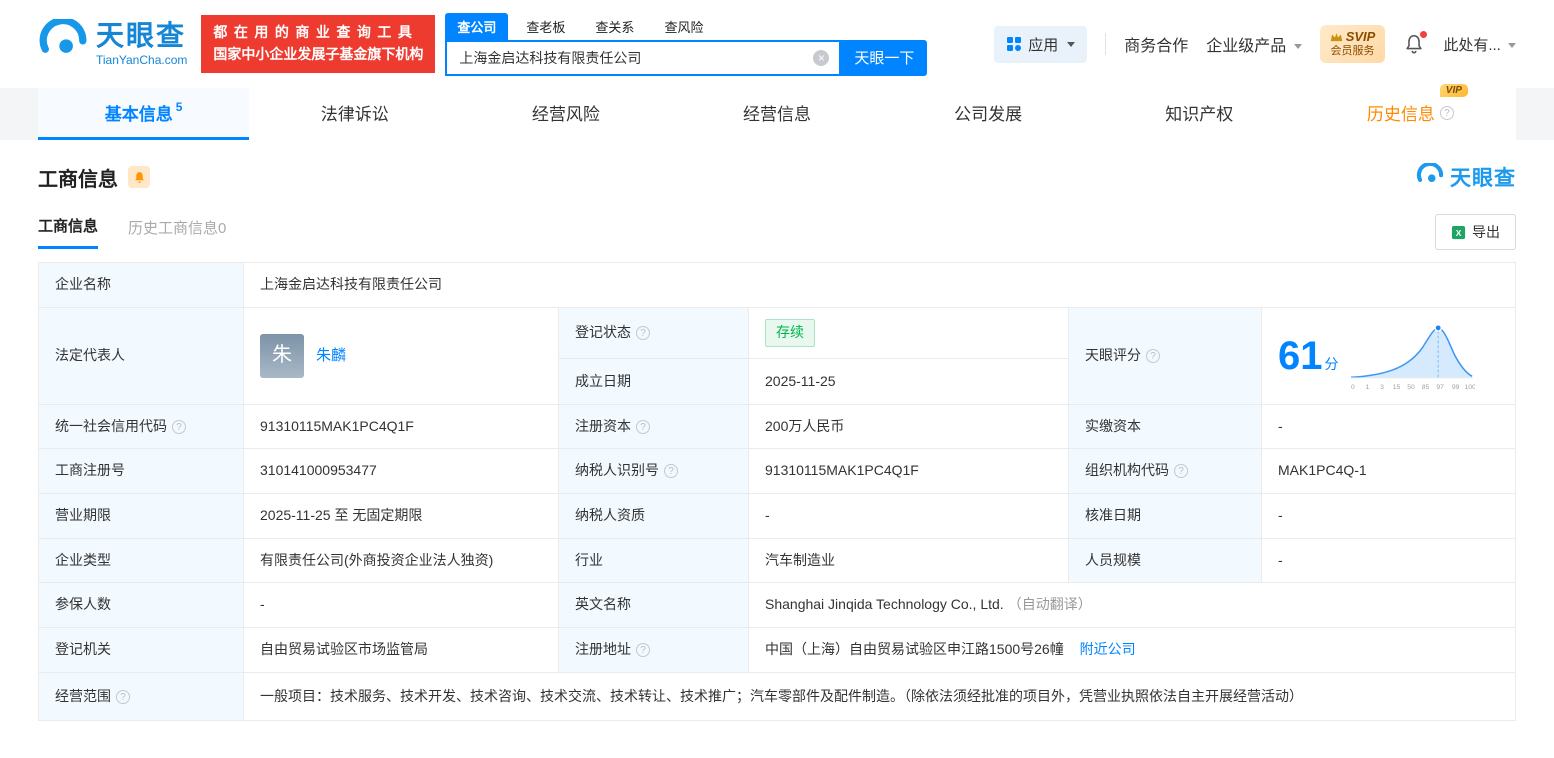 The image size is (1554, 758). Describe the element at coordinates (141, 696) in the screenshot. I see `field-label: 经营范围` at that location.